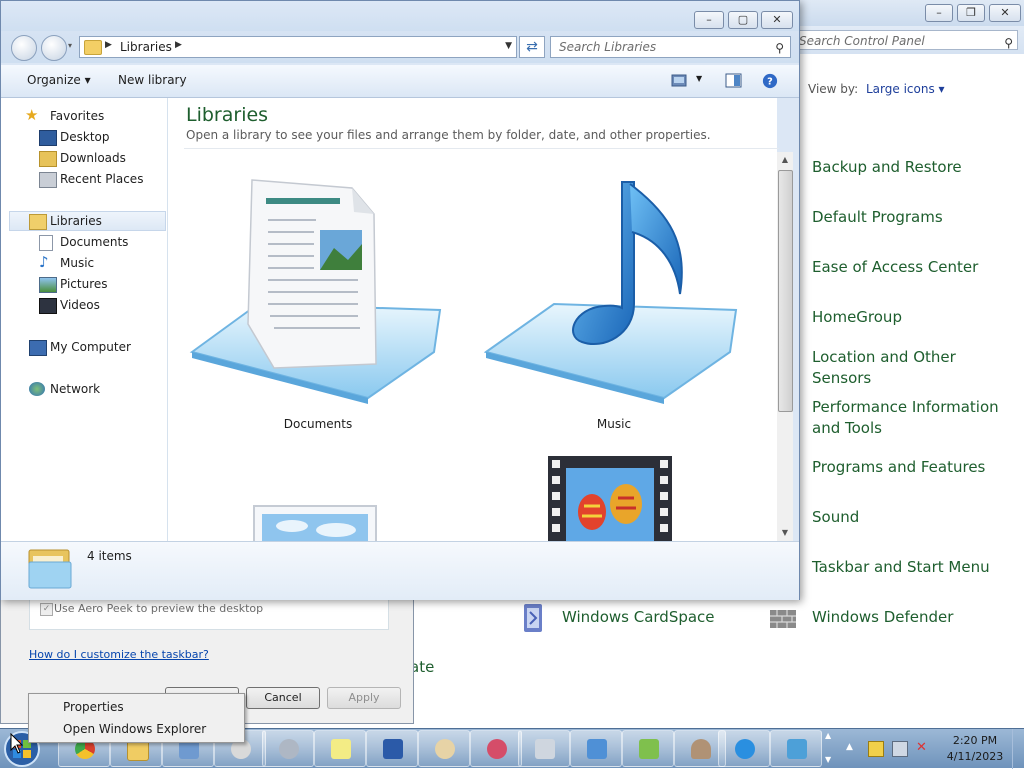  I want to click on action-center-icon, so click(876, 749).